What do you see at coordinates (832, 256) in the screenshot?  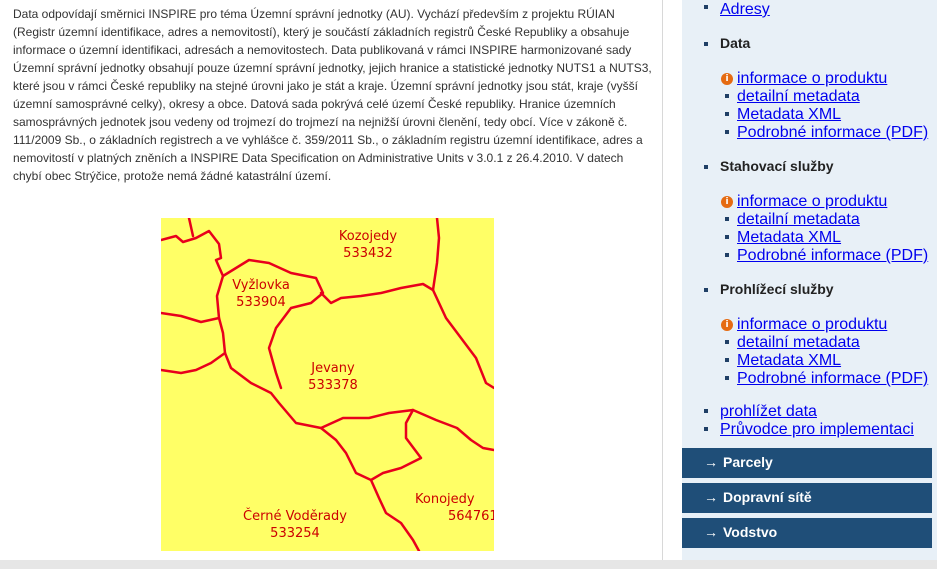 I see `download-pdf-link: Podrobné informace (PDF)` at bounding box center [832, 256].